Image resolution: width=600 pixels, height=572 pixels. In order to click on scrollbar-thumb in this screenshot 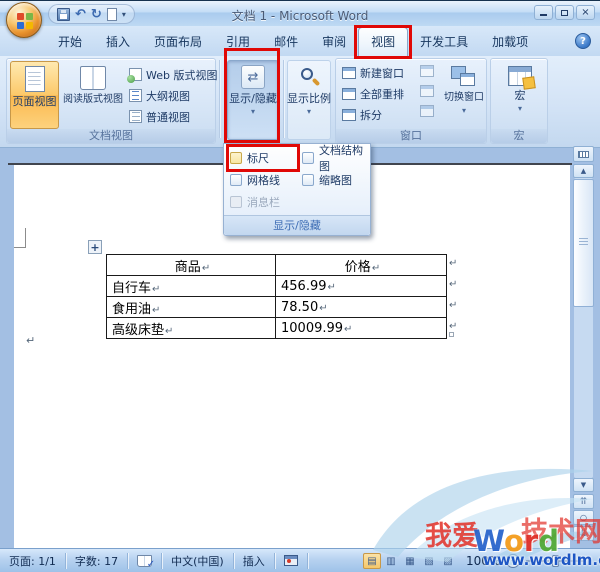, I will do `click(583, 243)`.